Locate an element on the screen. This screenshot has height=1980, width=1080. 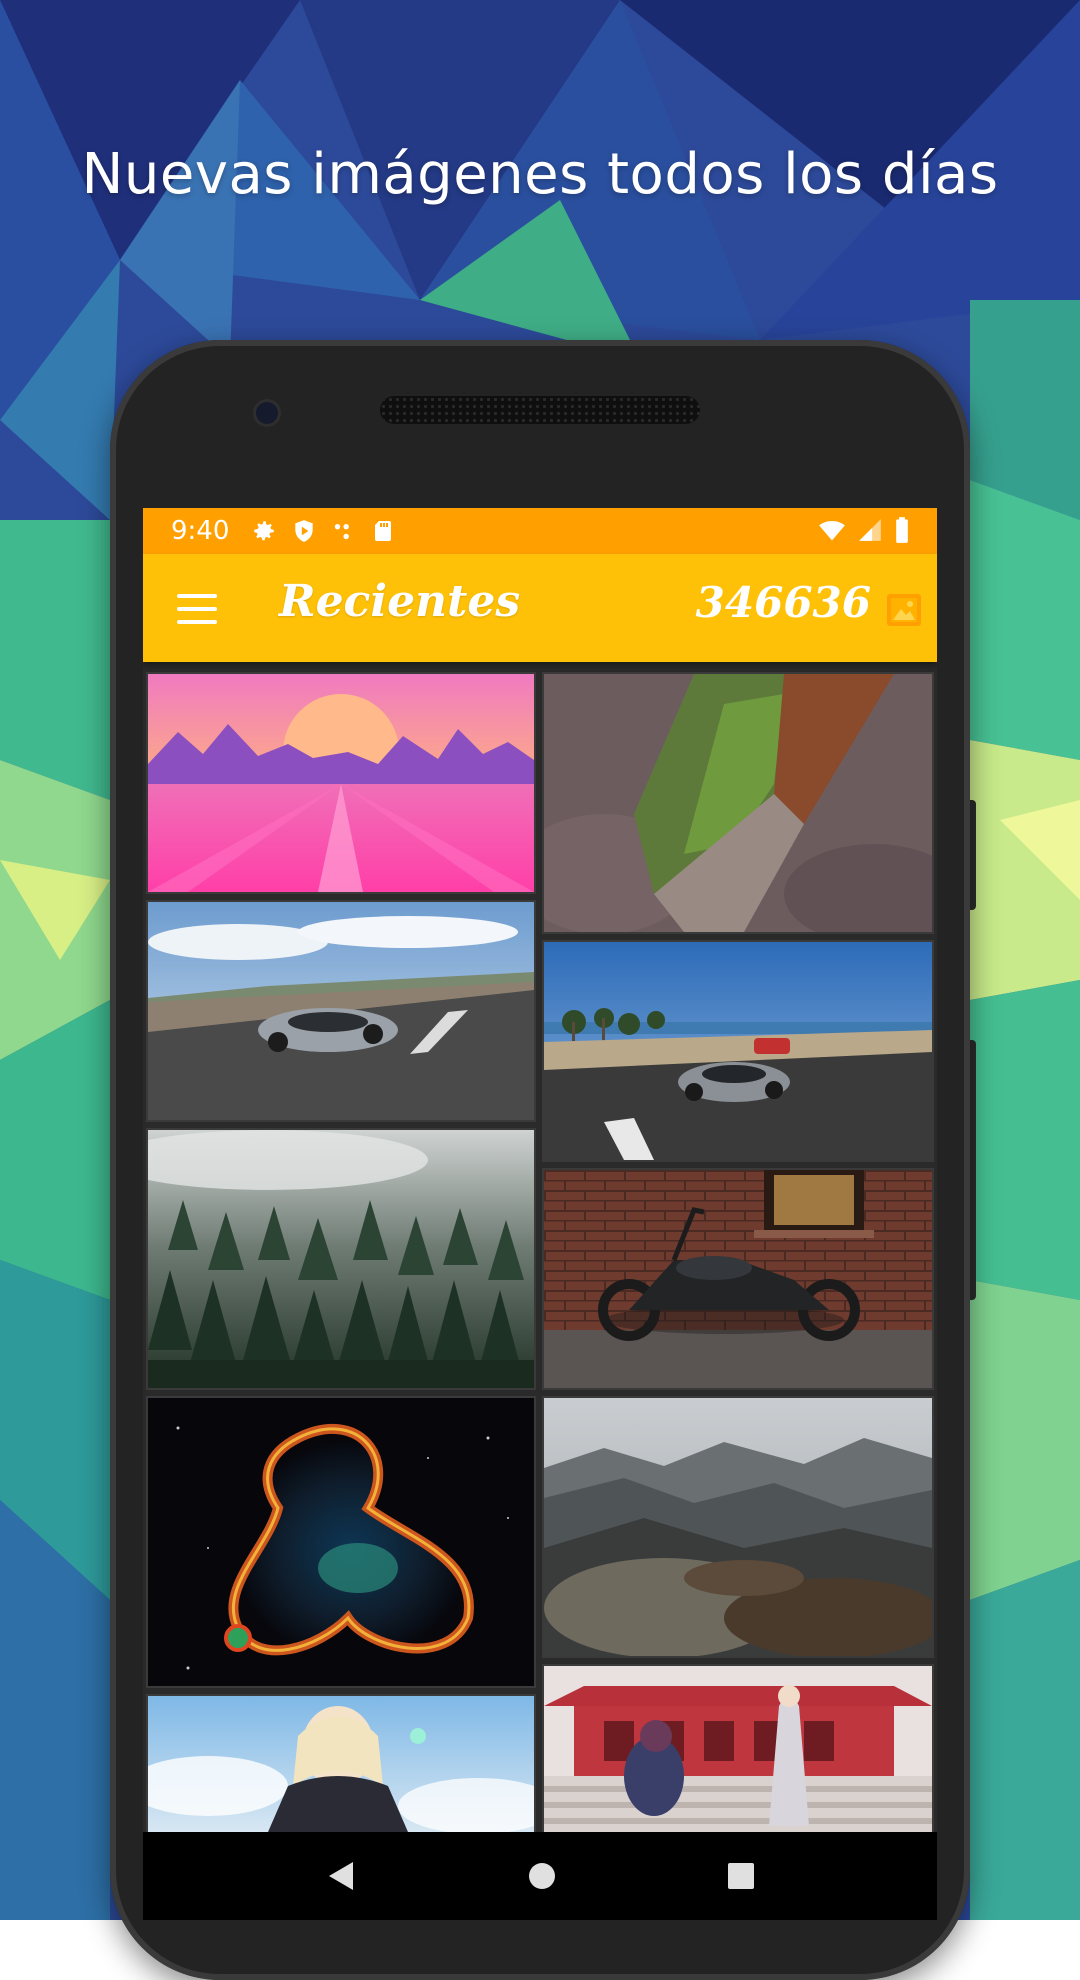
recents-icon is located at coordinates (741, 1876).